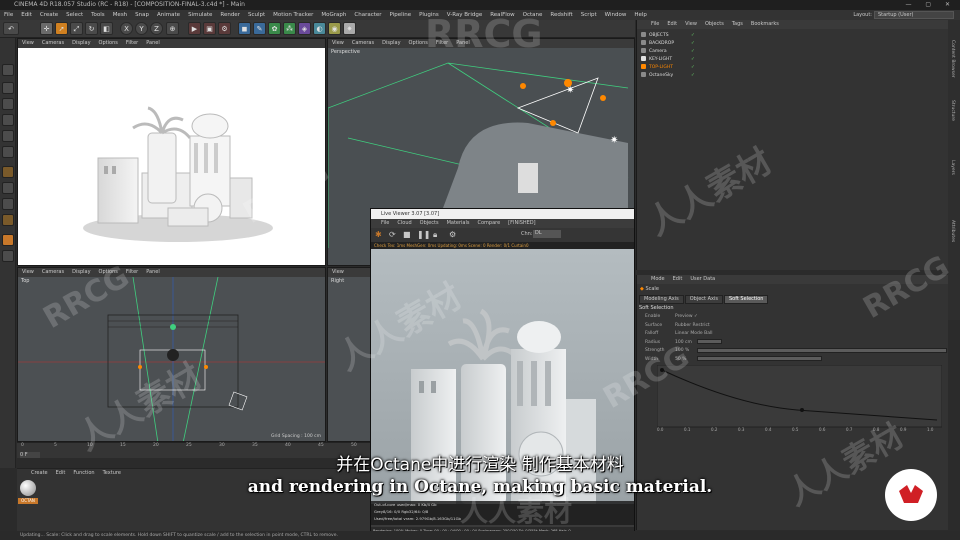  I want to click on menu-item: Snap, so click(142, 15).